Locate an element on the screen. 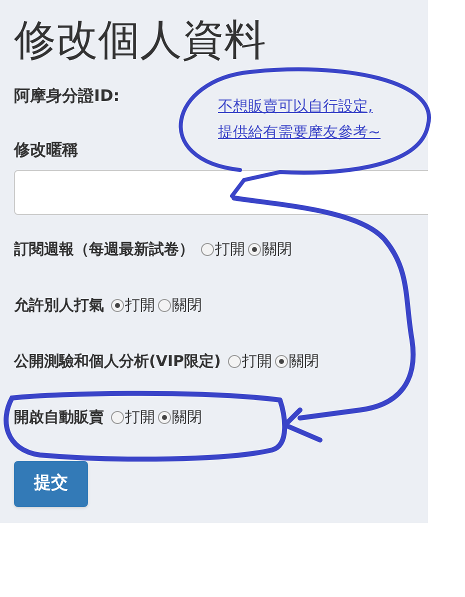 This screenshot has height=597, width=465. annotation-text: 不想販賣可以自行設定, is located at coordinates (296, 106).